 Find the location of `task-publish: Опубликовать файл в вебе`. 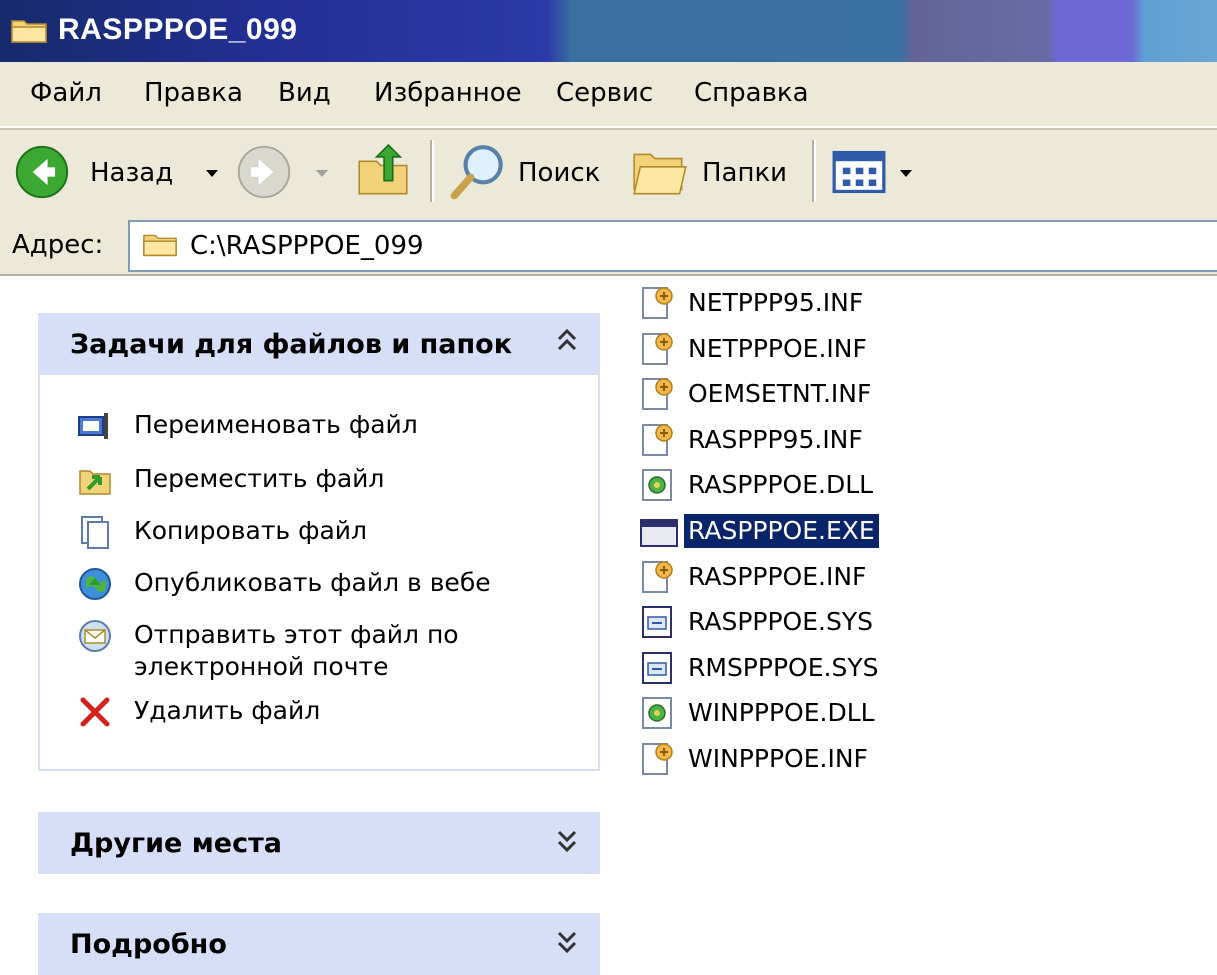

task-publish: Опубликовать файл в вебе is located at coordinates (306, 584).